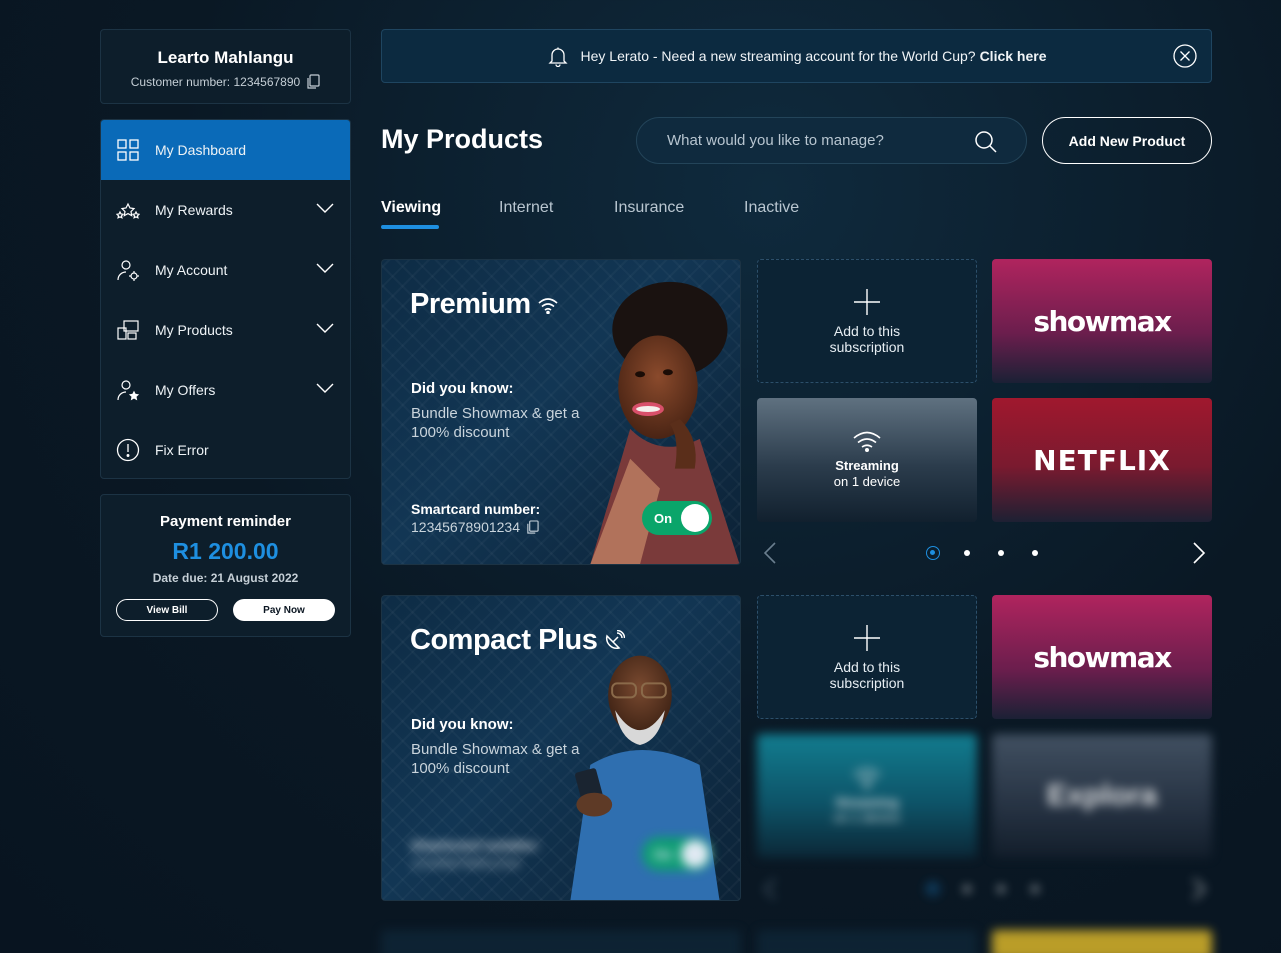 This screenshot has width=1281, height=953. What do you see at coordinates (128, 270) in the screenshot?
I see `user-settings-icon` at bounding box center [128, 270].